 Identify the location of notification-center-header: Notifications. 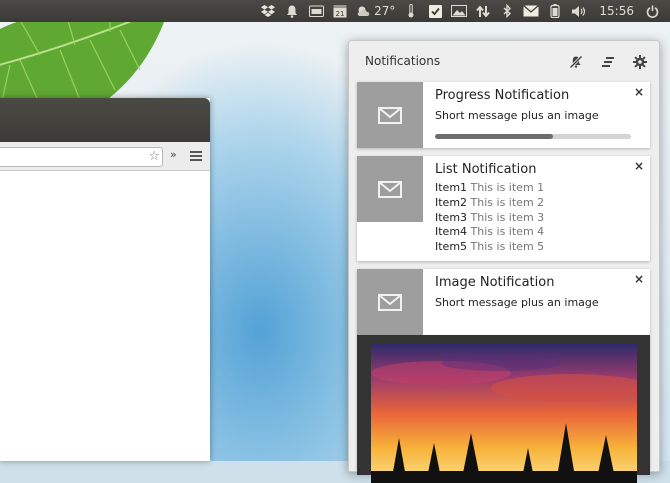
(504, 62).